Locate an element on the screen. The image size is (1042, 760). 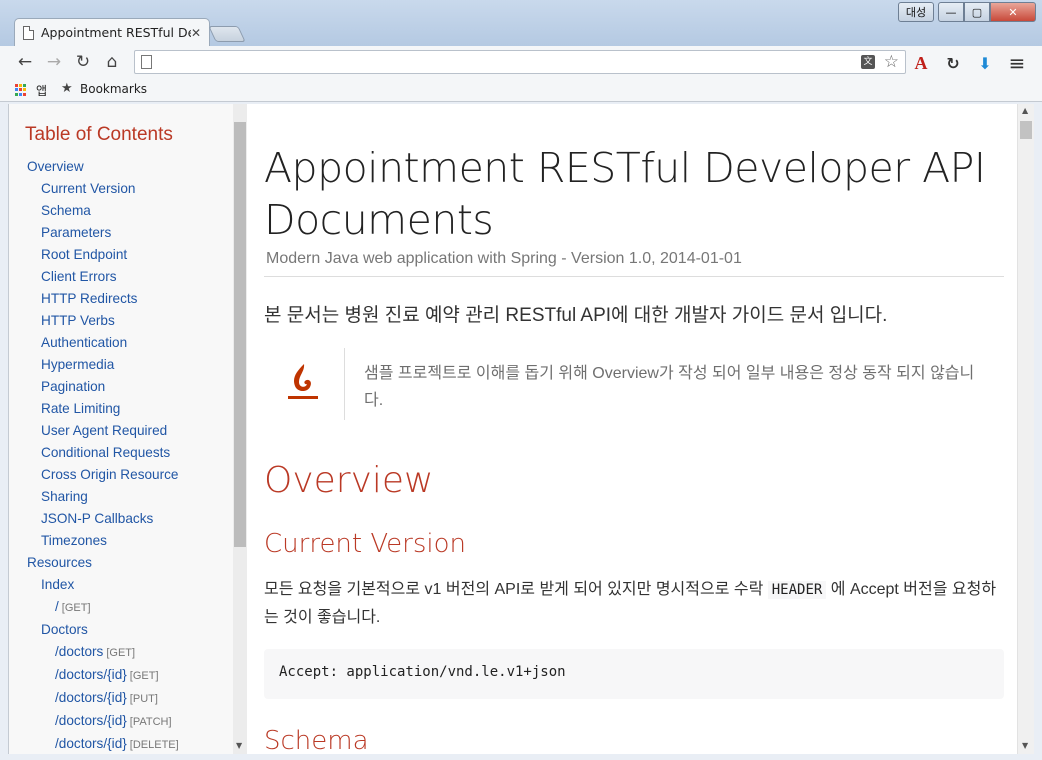
current-version-heading: Current Version is located at coordinates (365, 544).